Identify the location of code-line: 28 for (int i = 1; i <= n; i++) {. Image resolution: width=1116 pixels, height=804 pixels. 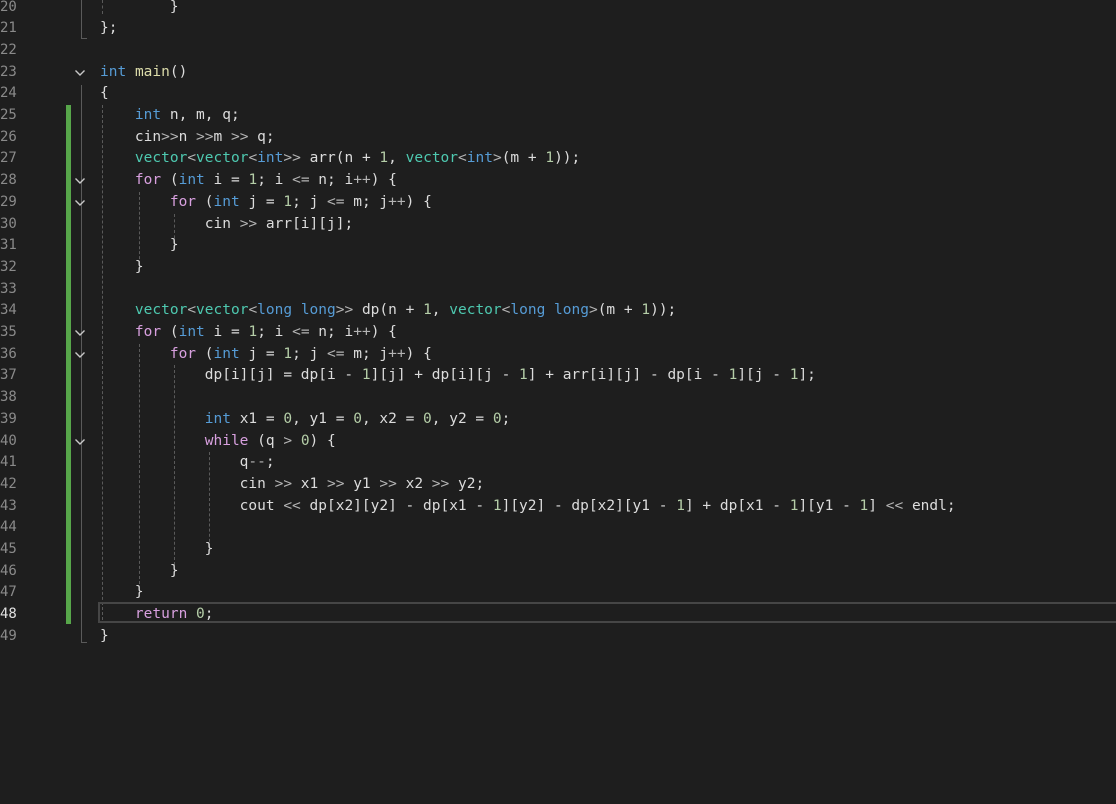
(558, 181).